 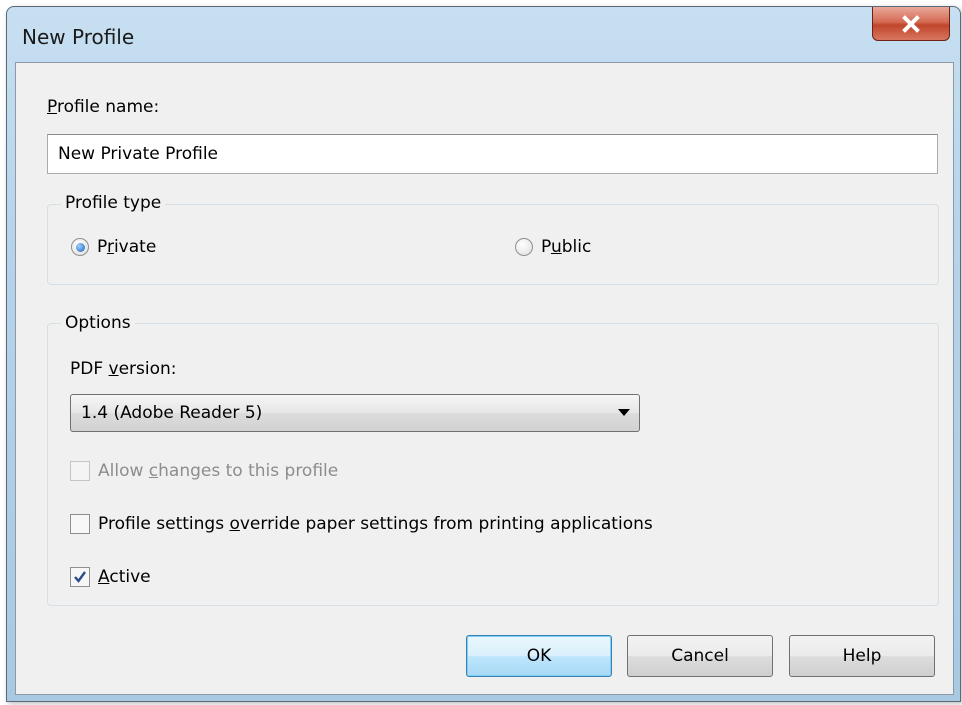 What do you see at coordinates (624, 412) in the screenshot?
I see `dropdown-arrow-icon` at bounding box center [624, 412].